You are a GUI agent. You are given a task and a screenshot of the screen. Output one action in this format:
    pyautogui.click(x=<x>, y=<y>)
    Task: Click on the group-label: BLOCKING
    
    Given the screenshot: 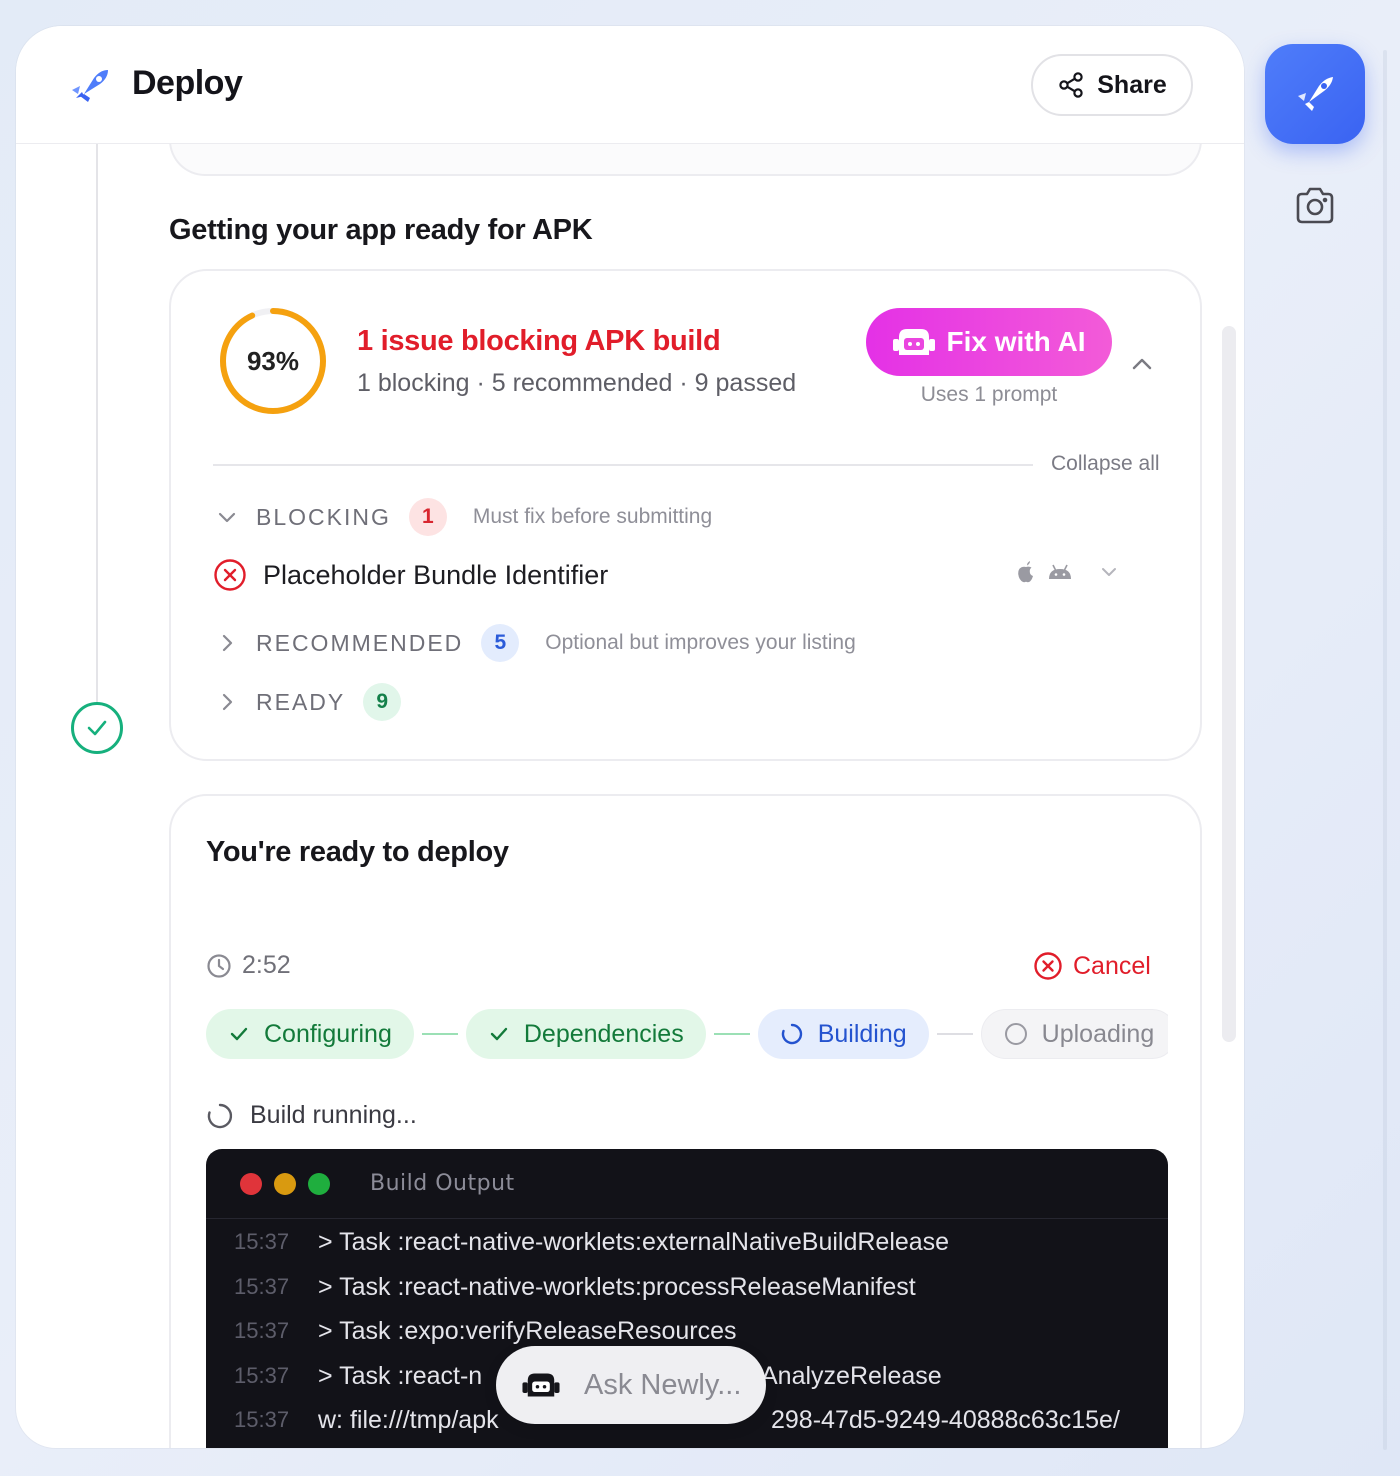 What is the action you would take?
    pyautogui.click(x=323, y=516)
    